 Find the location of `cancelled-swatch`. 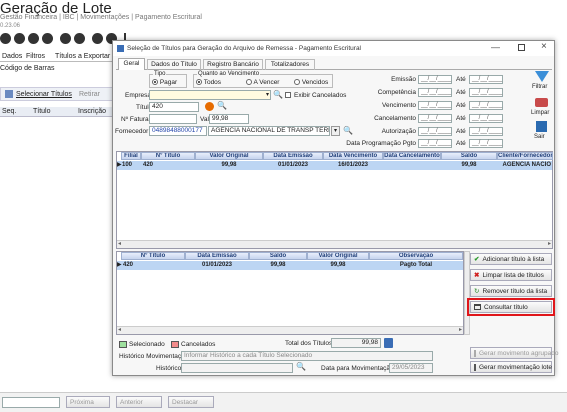

cancelled-swatch is located at coordinates (175, 344).